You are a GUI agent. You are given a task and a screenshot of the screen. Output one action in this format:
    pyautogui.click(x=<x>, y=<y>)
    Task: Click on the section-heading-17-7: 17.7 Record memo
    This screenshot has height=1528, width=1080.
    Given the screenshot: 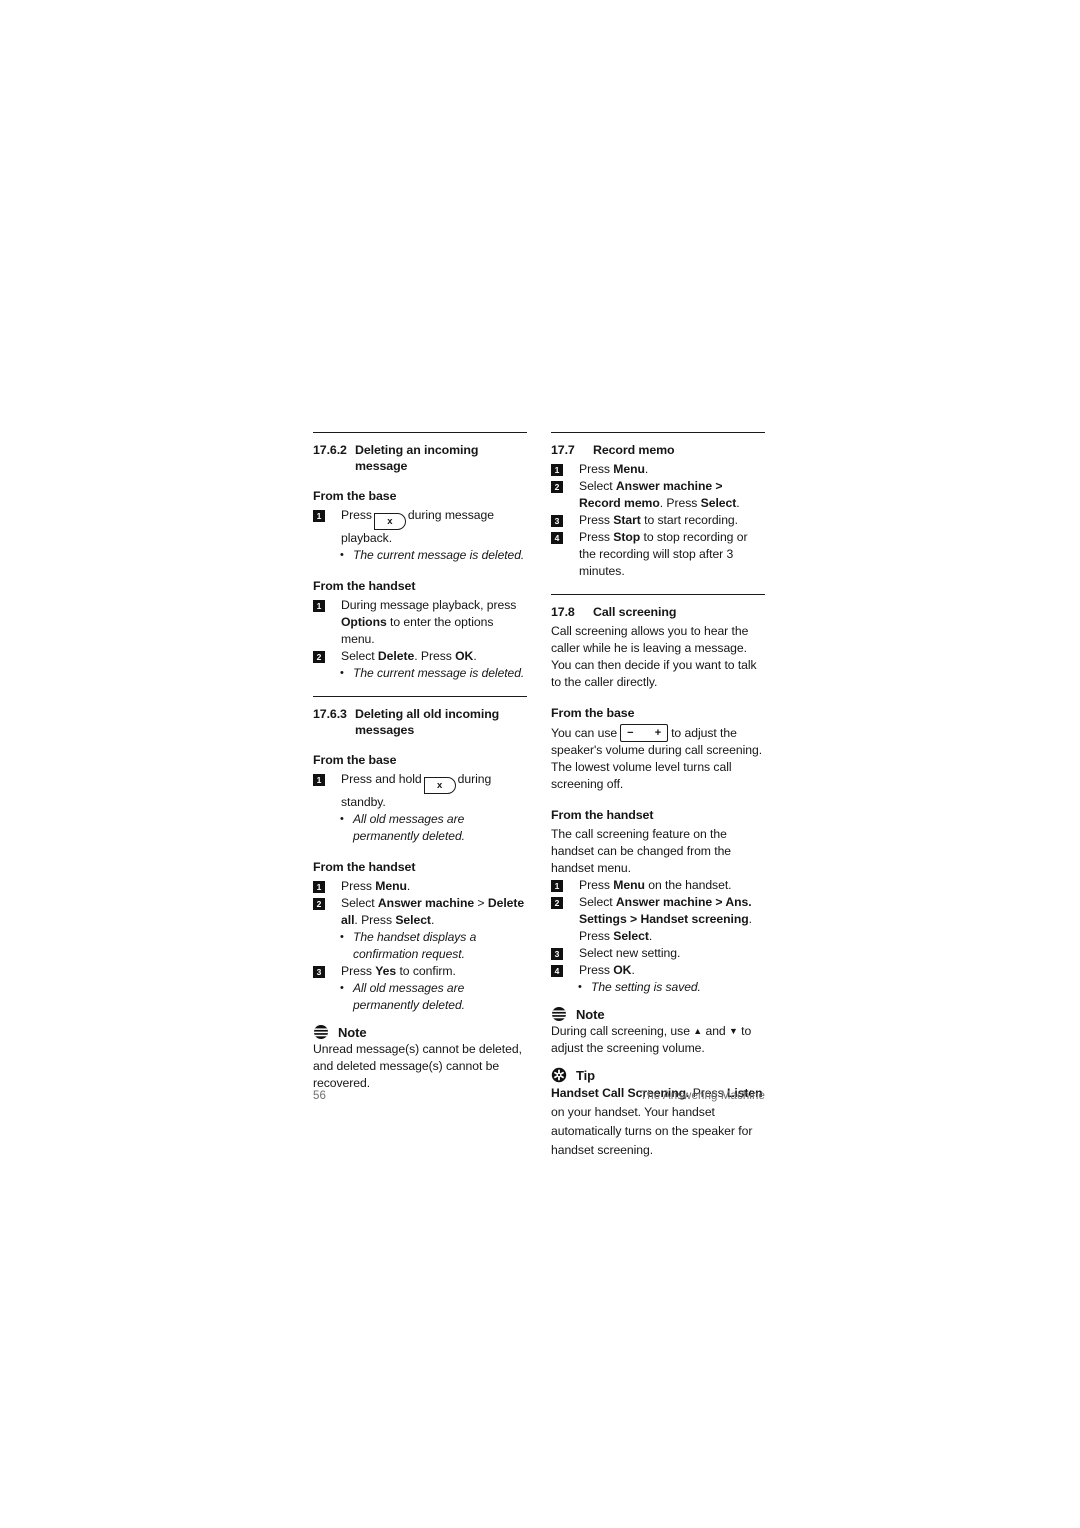 What is the action you would take?
    pyautogui.click(x=658, y=450)
    